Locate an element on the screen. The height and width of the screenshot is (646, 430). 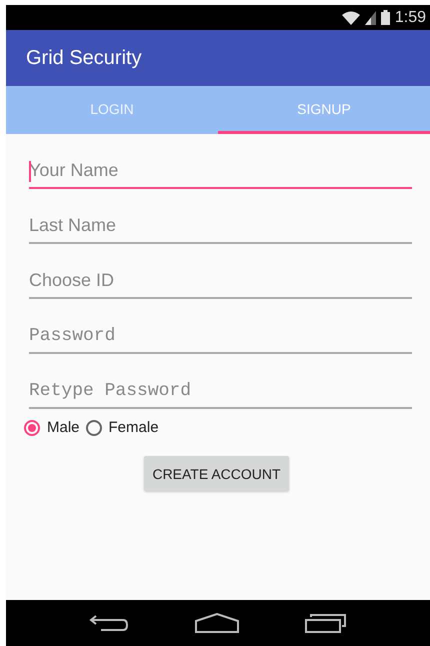
back-icon is located at coordinates (109, 623).